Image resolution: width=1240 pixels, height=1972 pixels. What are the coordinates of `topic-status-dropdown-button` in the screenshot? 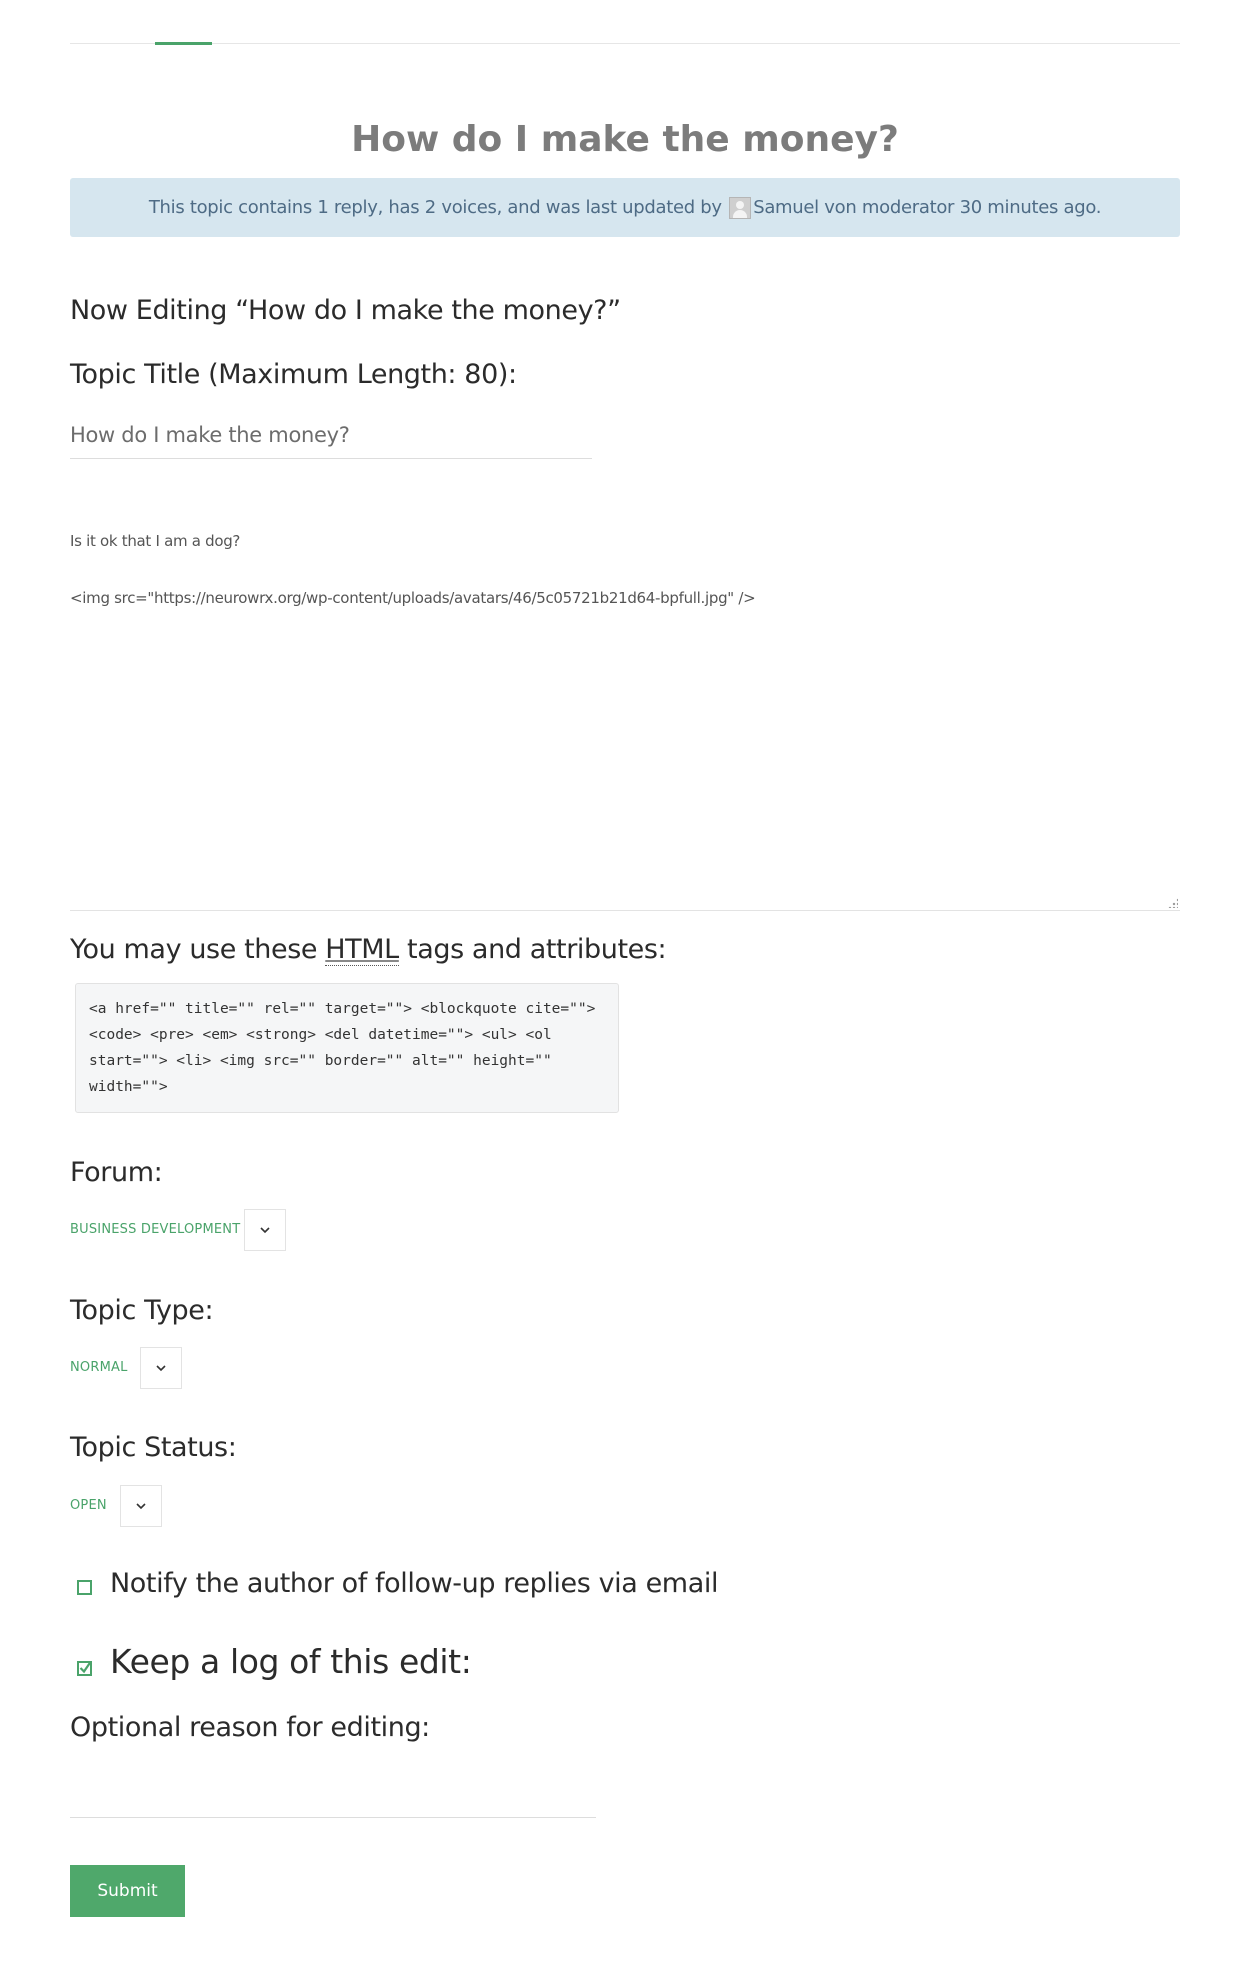 It's located at (141, 1506).